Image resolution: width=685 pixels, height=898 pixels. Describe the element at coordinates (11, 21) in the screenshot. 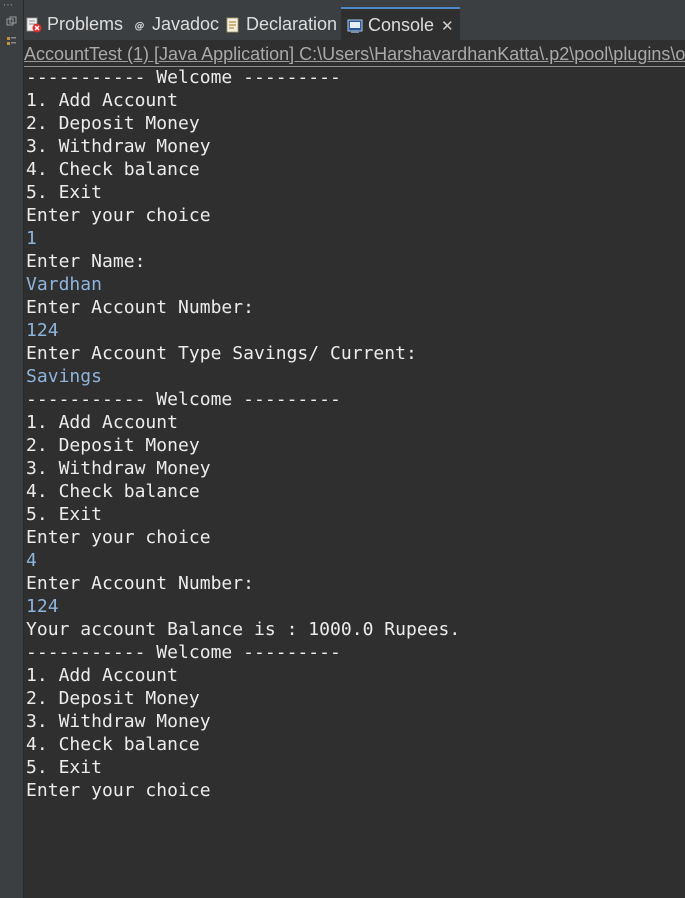

I see `restore-view-icon` at that location.